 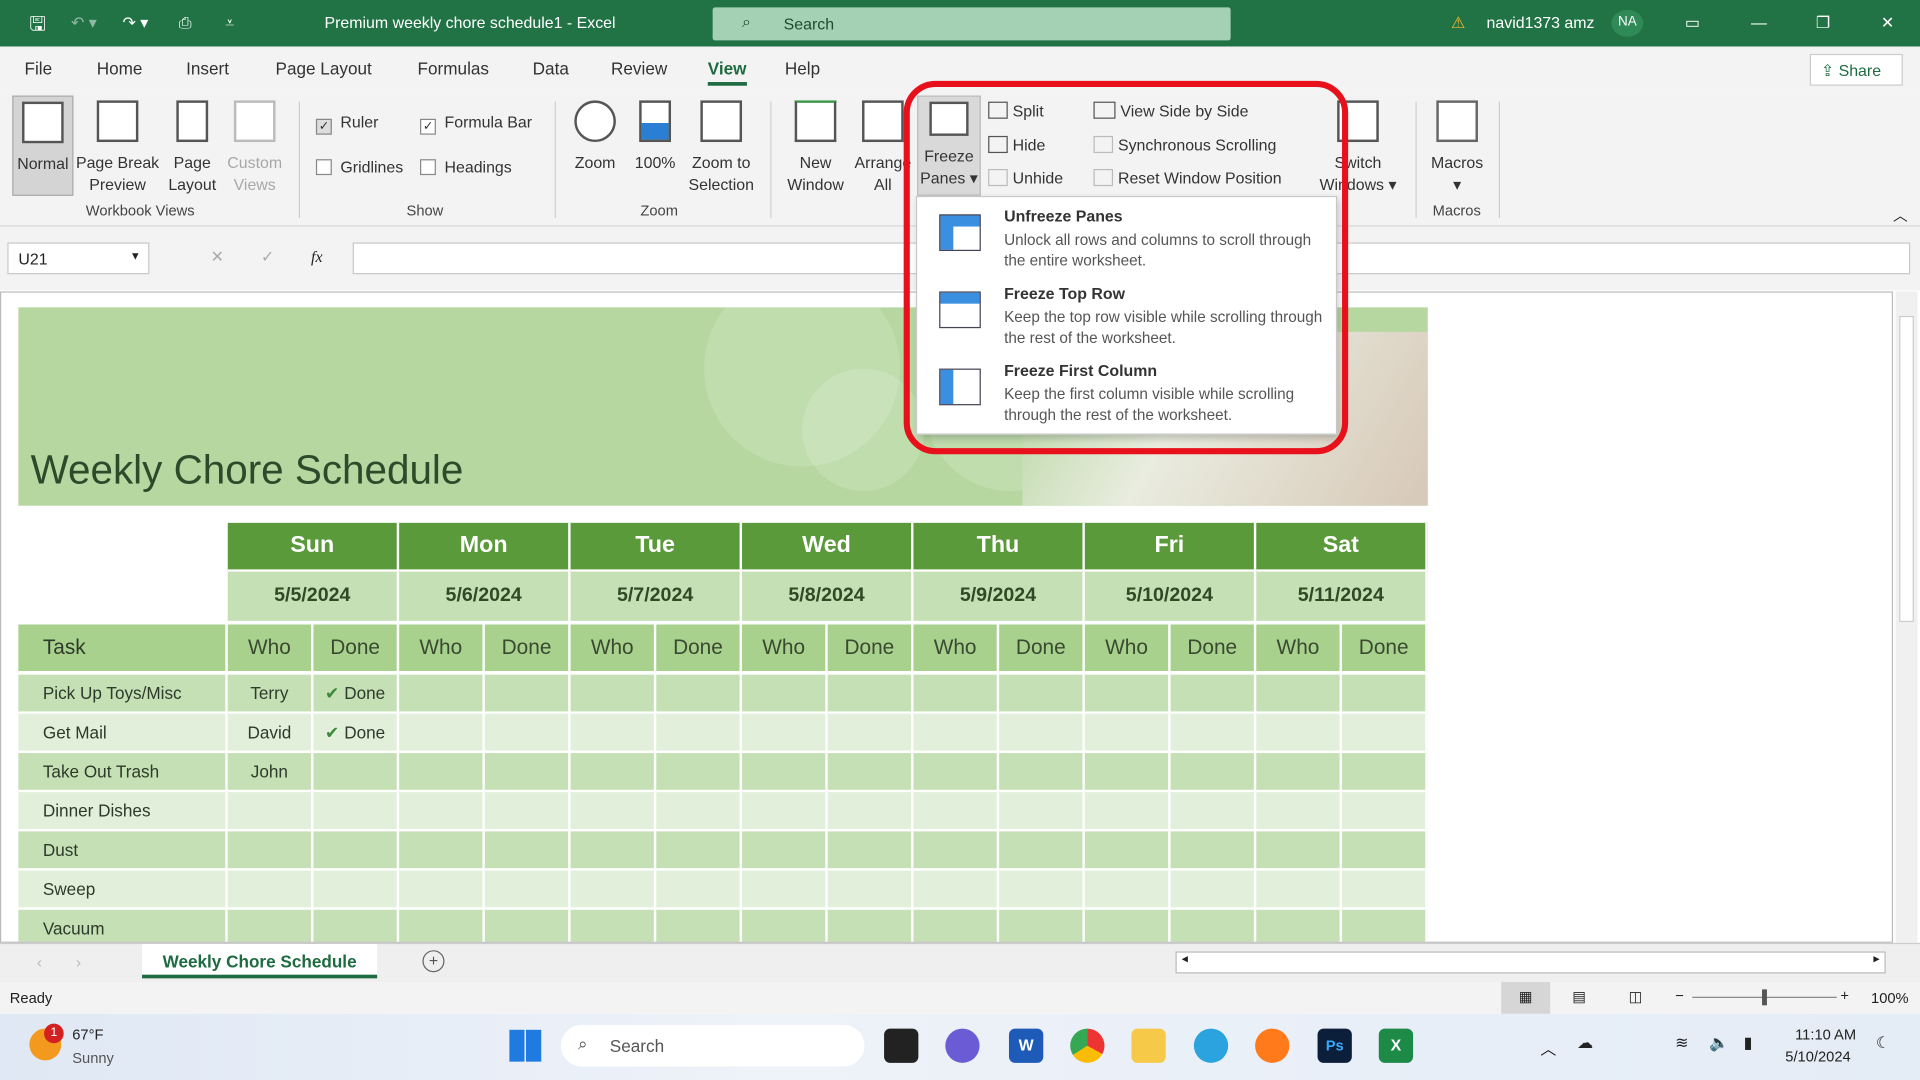 I want to click on zoom-button: Zoom, so click(x=595, y=135).